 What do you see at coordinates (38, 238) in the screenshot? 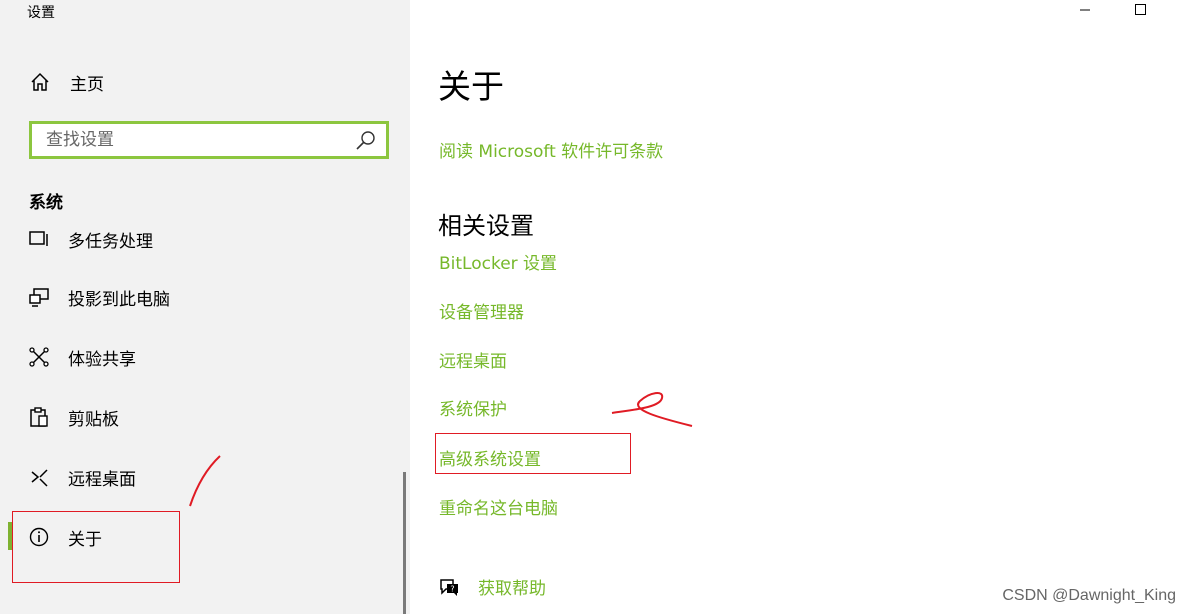
I see `multitasking-icon` at bounding box center [38, 238].